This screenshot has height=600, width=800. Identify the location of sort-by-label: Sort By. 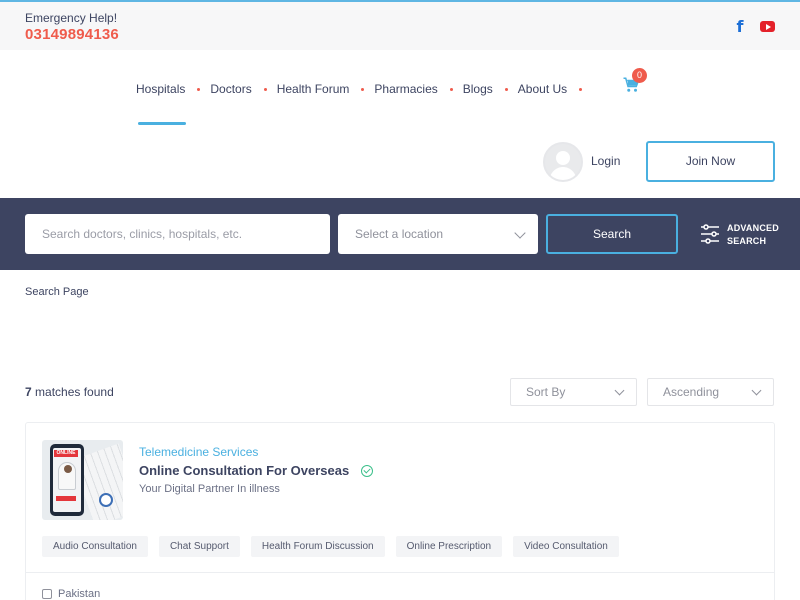
(546, 392).